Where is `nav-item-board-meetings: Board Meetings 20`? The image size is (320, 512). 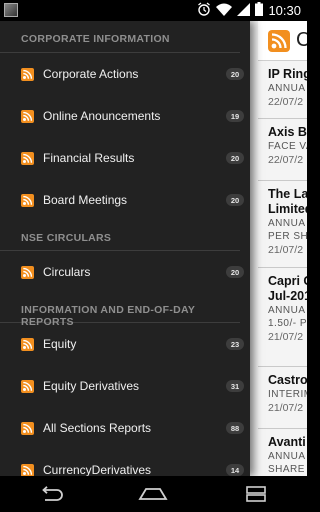 nav-item-board-meetings: Board Meetings 20 is located at coordinates (125, 200).